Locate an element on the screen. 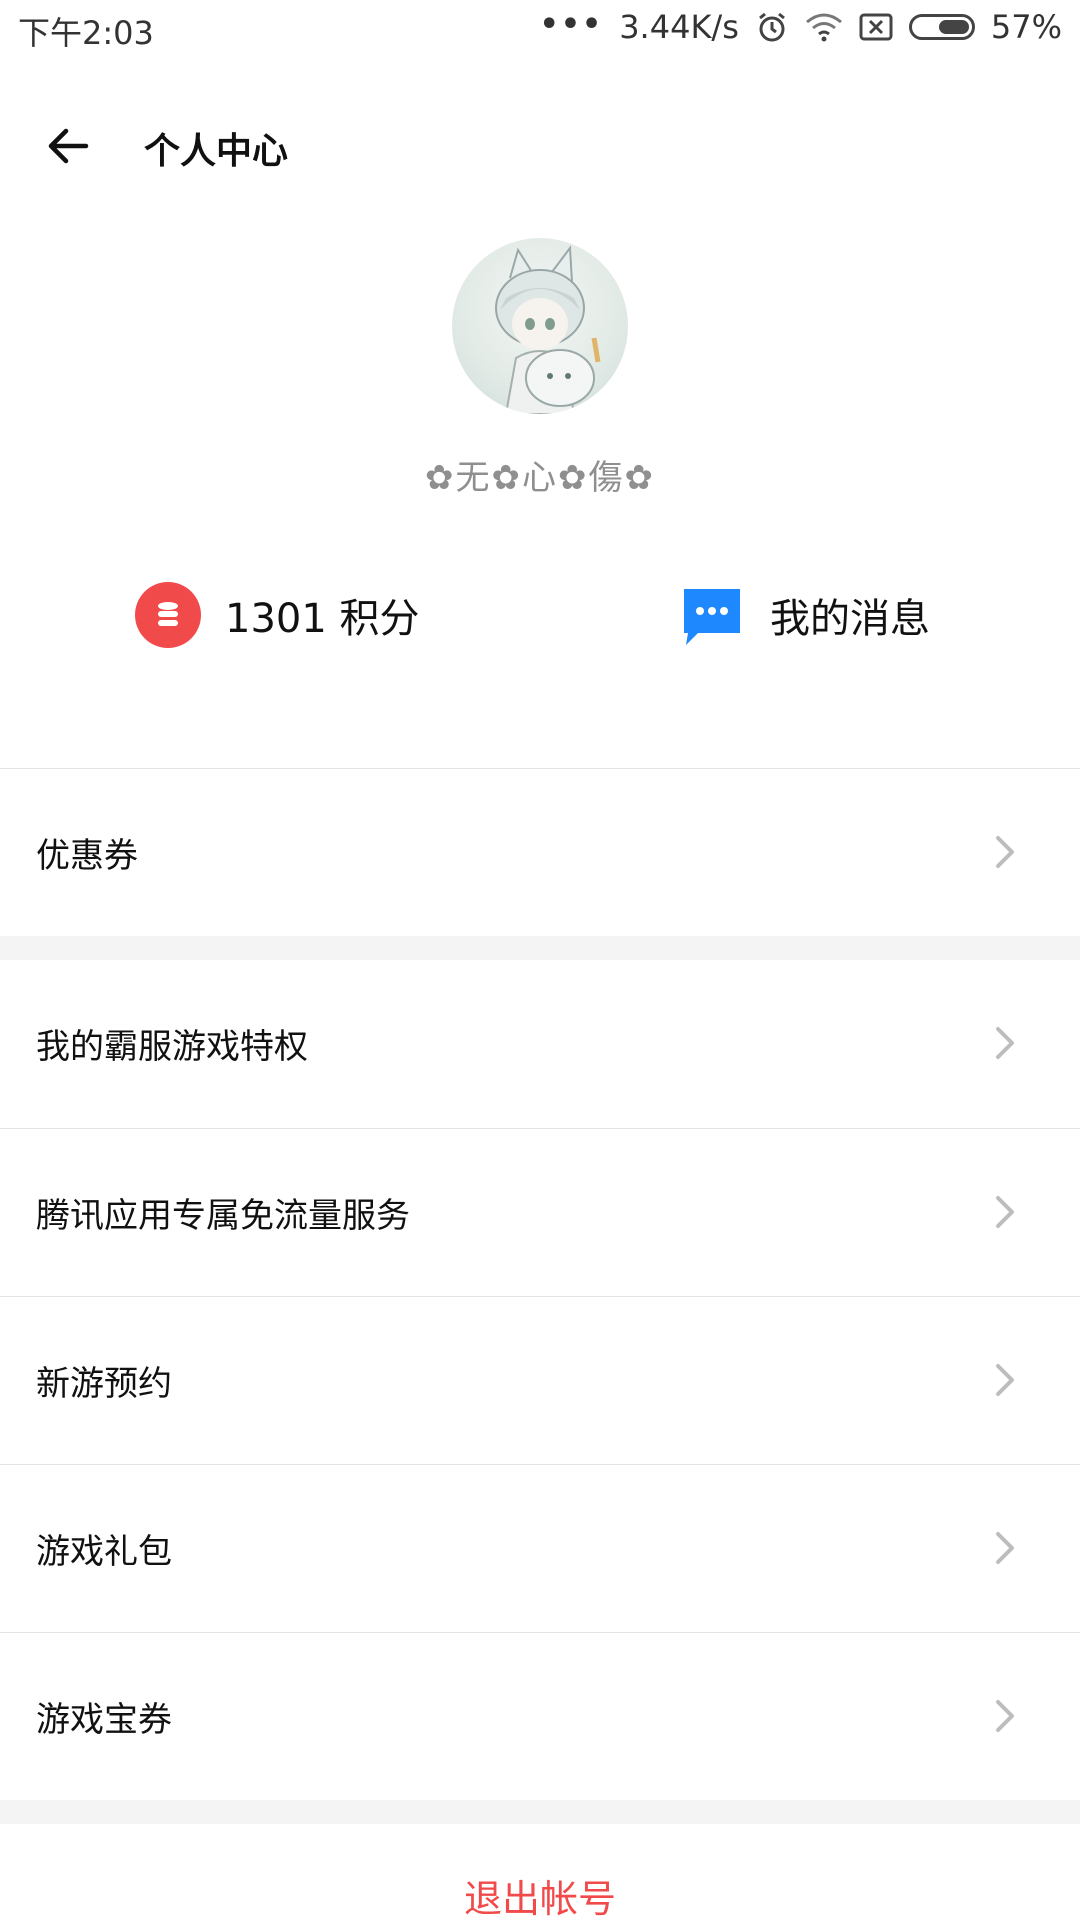 Image resolution: width=1080 pixels, height=1923 pixels. menu-item-label: 游戏宝券 is located at coordinates (104, 1719).